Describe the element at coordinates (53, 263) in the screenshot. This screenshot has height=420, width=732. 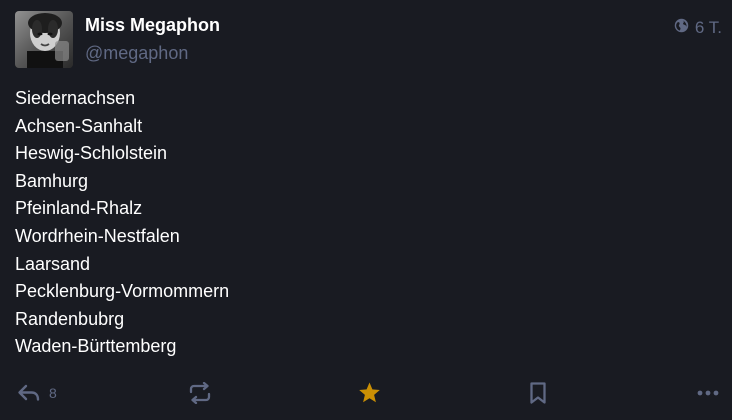
I see `content-line: Laarsand` at that location.